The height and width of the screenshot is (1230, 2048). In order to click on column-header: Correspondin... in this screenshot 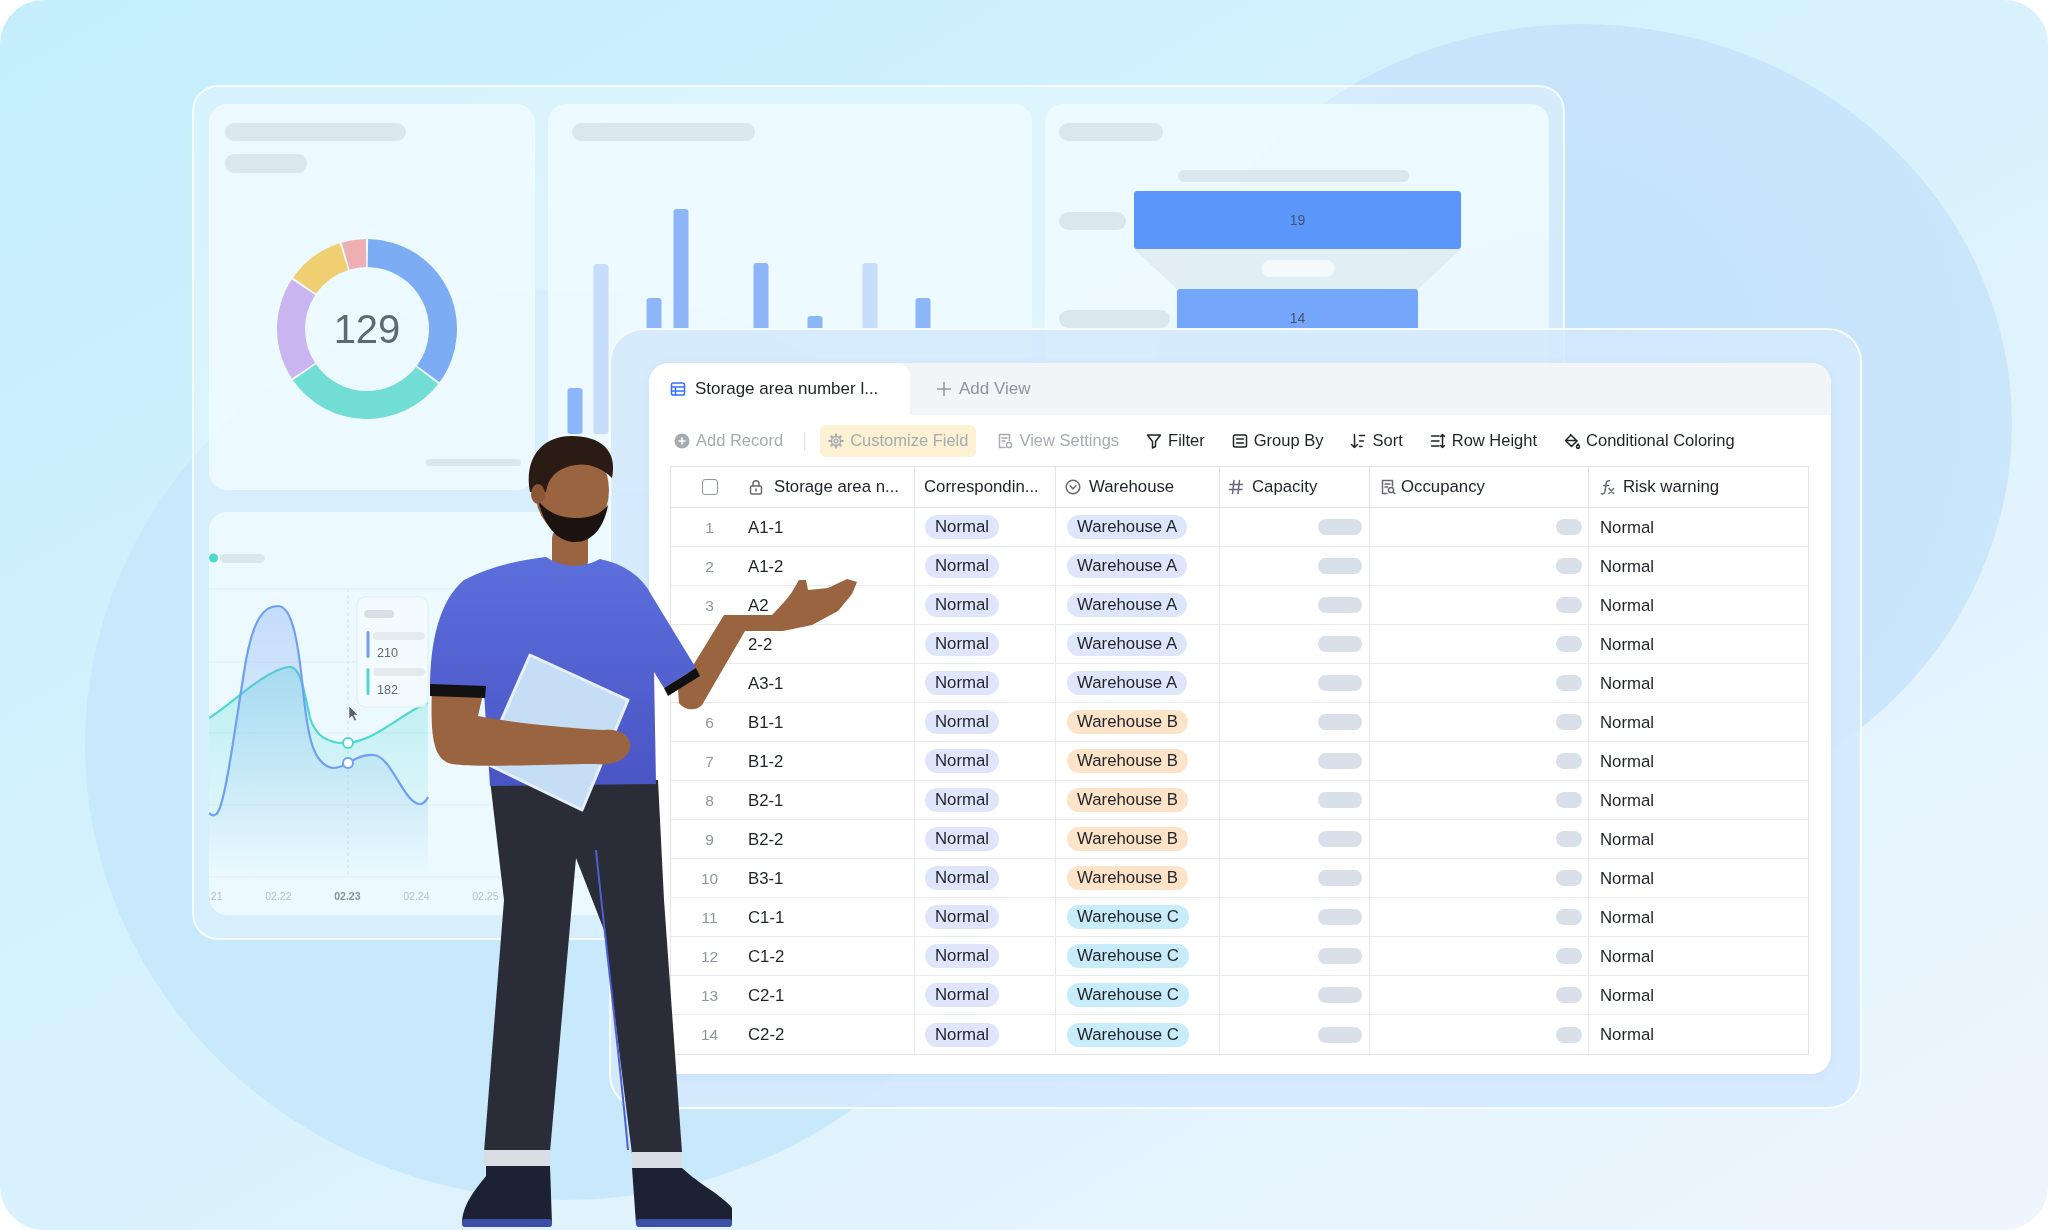, I will do `click(985, 487)`.